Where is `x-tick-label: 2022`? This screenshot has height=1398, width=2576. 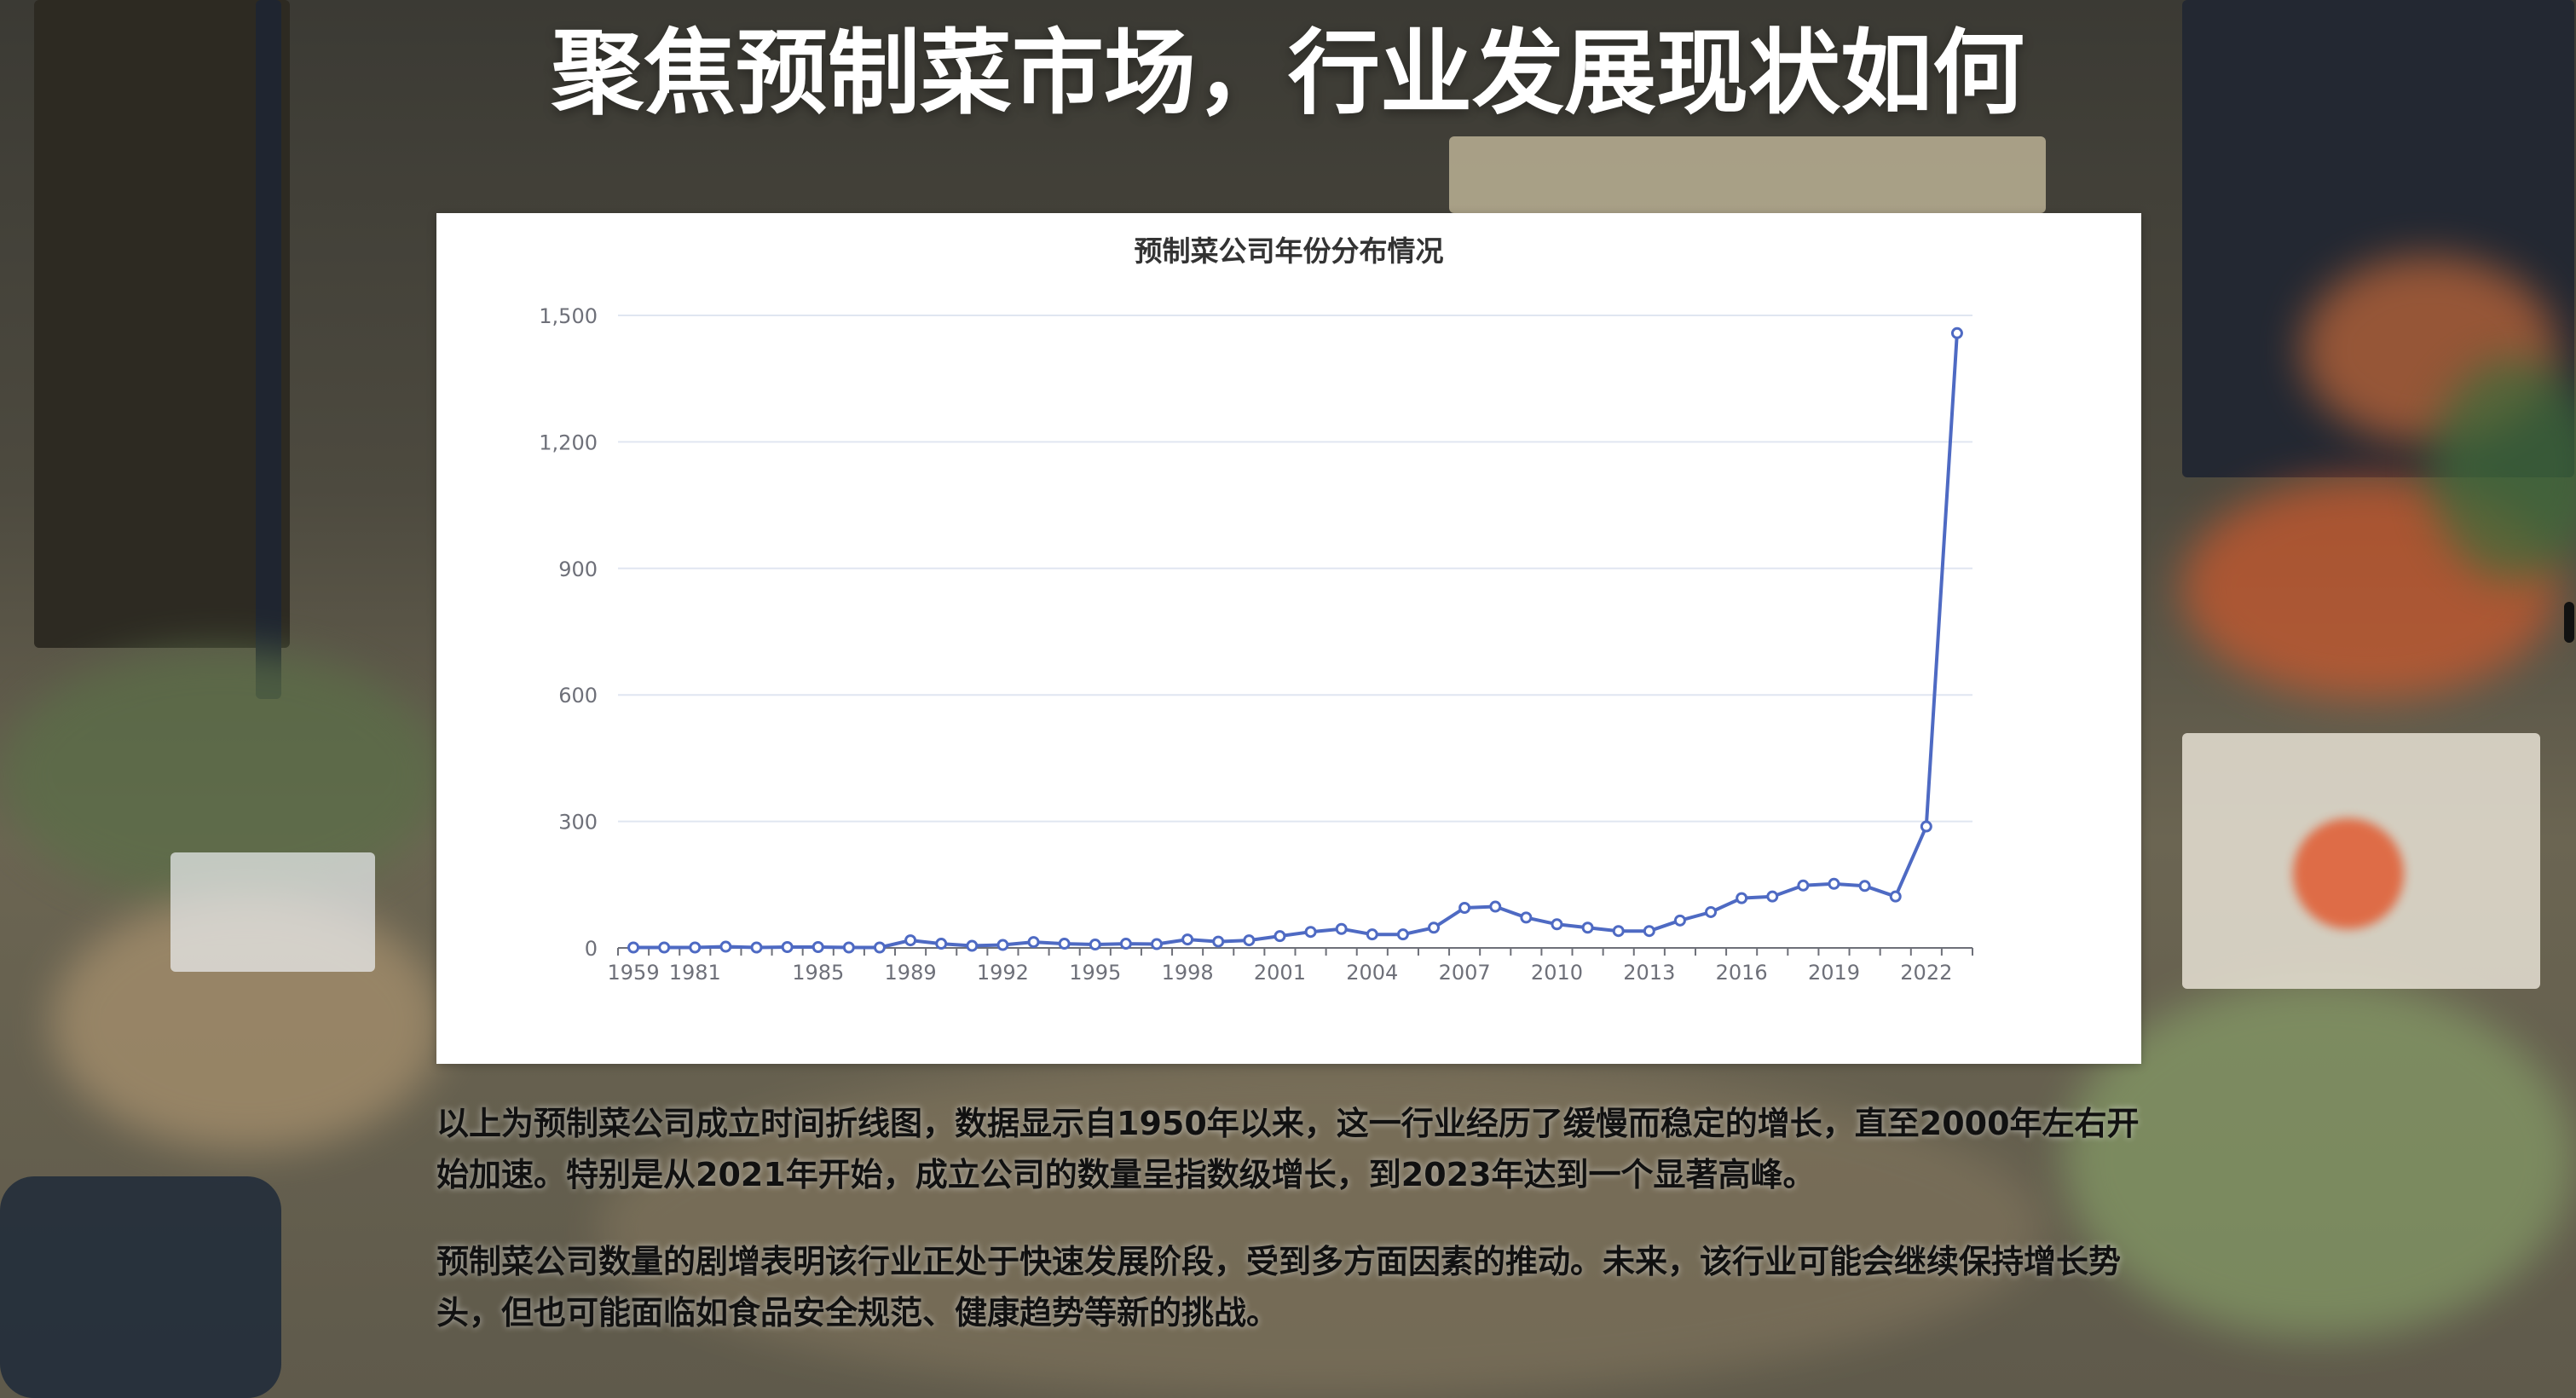
x-tick-label: 2022 is located at coordinates (1926, 973).